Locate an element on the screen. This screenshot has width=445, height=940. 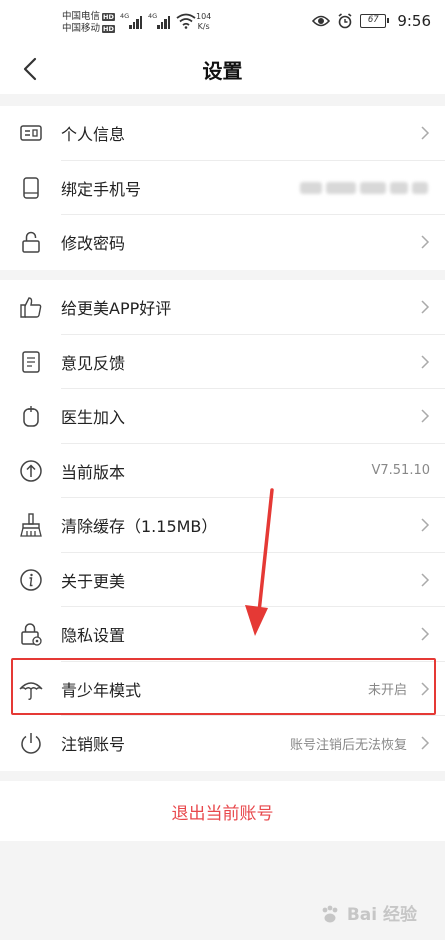
nav-bar: 设置 is located at coordinates (222, 69).